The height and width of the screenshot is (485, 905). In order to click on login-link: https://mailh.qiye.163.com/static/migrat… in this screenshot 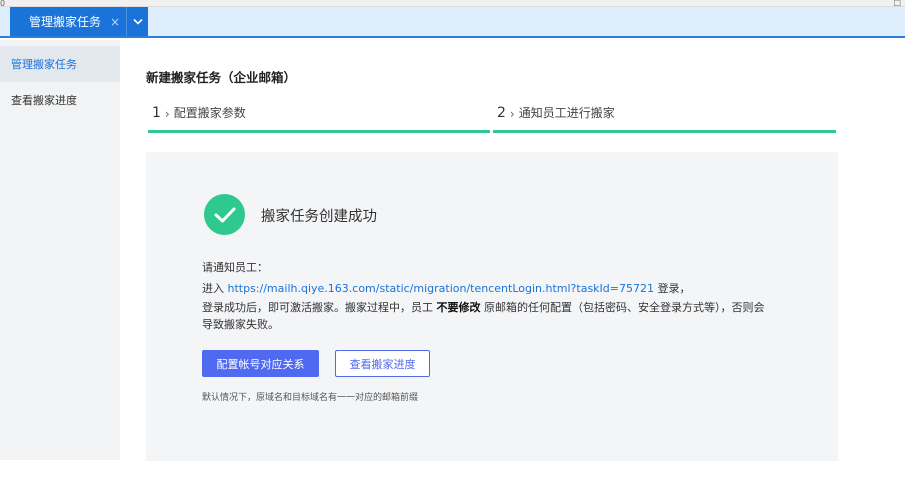, I will do `click(441, 288)`.